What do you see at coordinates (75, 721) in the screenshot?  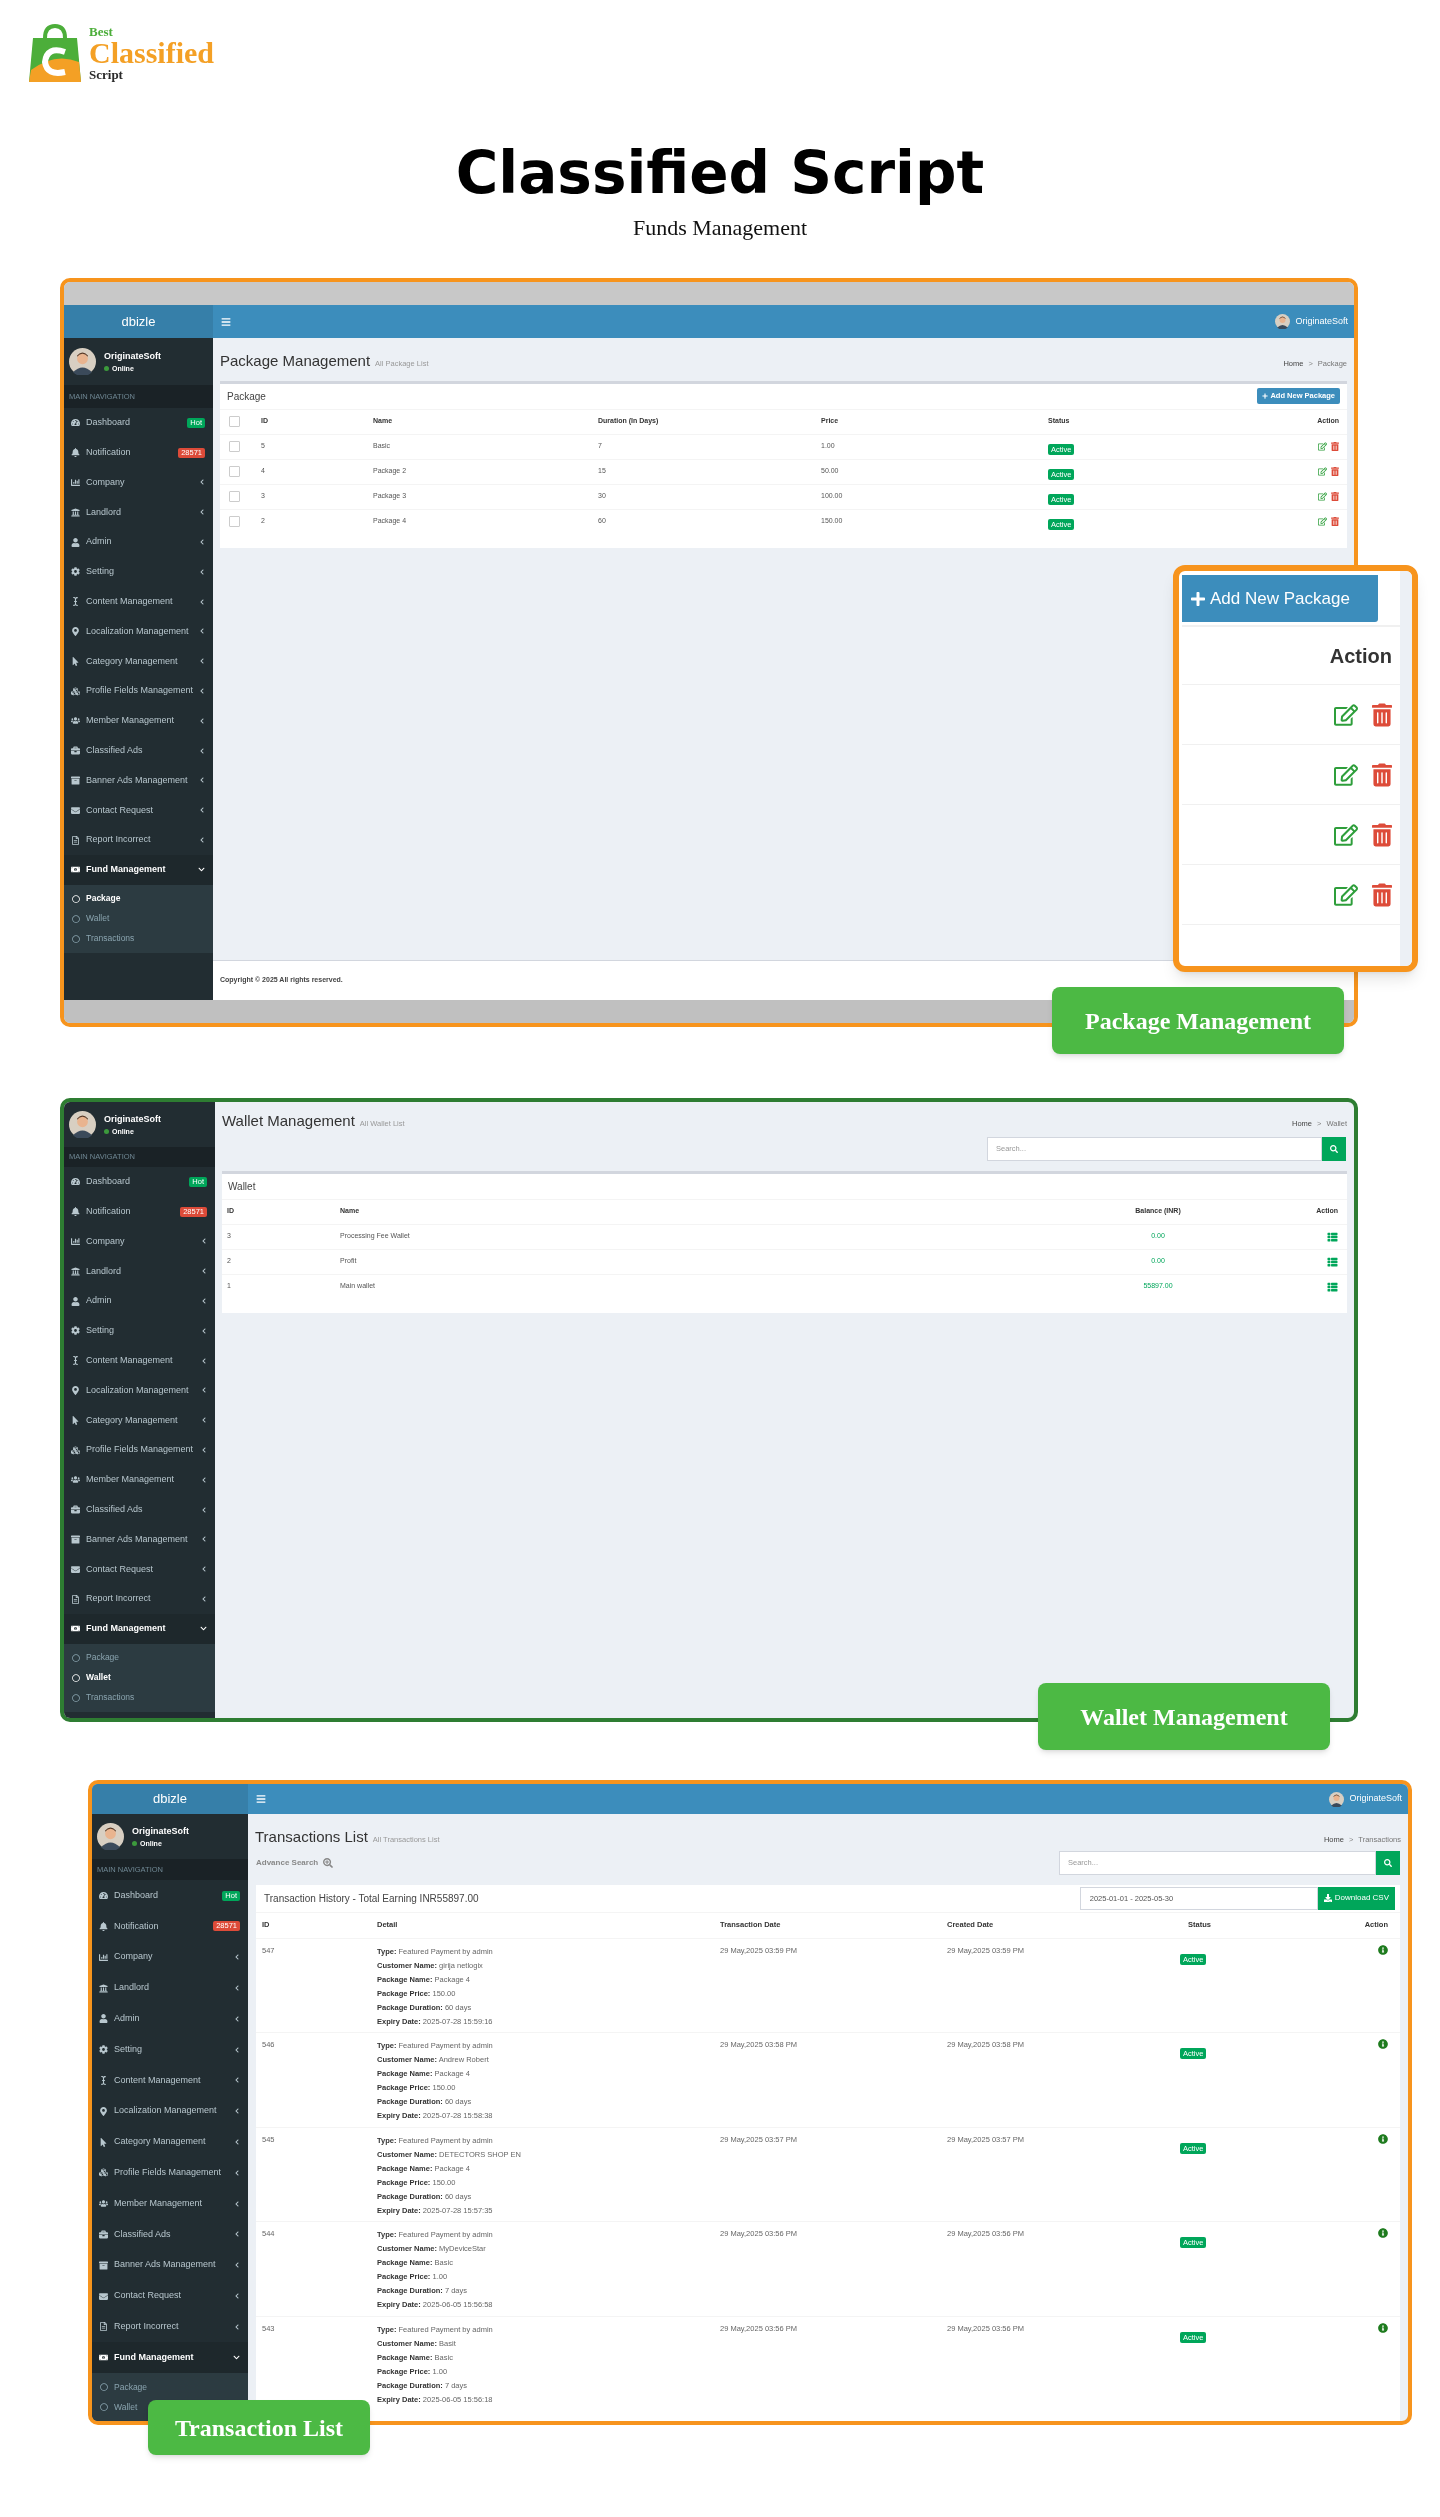 I see `users-icon` at bounding box center [75, 721].